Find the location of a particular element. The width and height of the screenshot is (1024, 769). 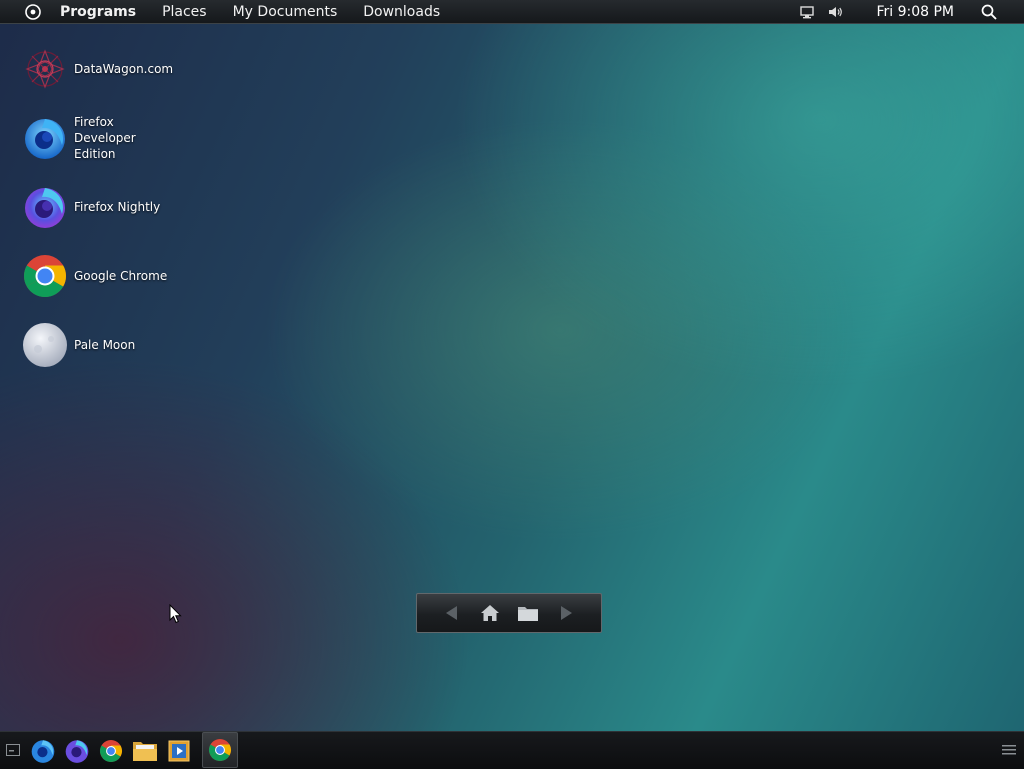

desktop-icon-firefox-nightly: Firefox Nightly is located at coordinates (112, 207).